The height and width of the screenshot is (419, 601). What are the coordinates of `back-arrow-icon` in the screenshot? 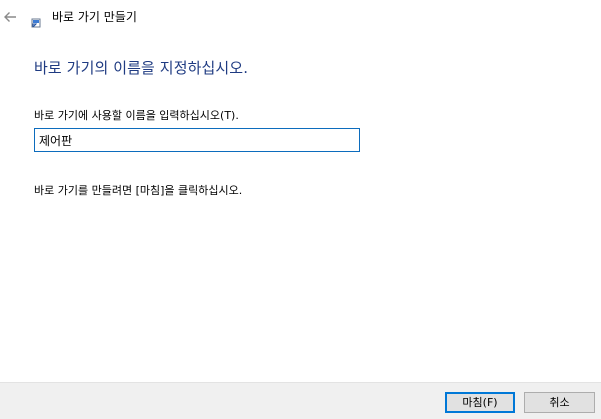 It's located at (10, 17).